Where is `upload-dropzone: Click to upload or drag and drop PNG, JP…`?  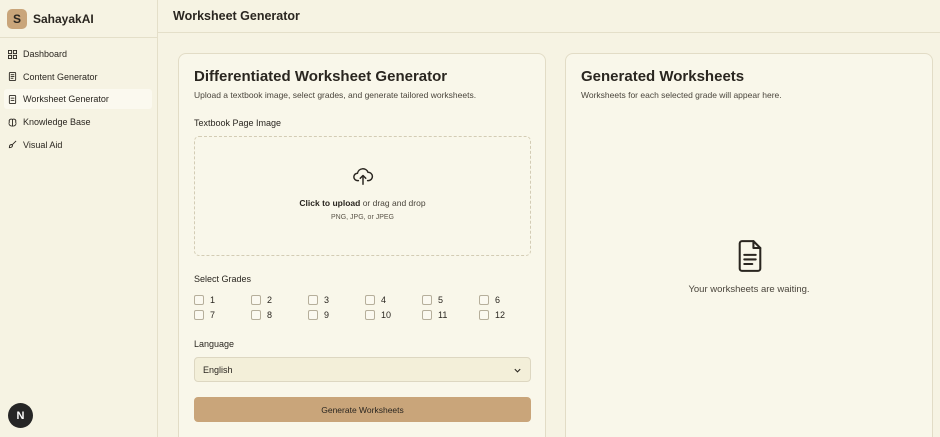 upload-dropzone: Click to upload or drag and drop PNG, JP… is located at coordinates (362, 196).